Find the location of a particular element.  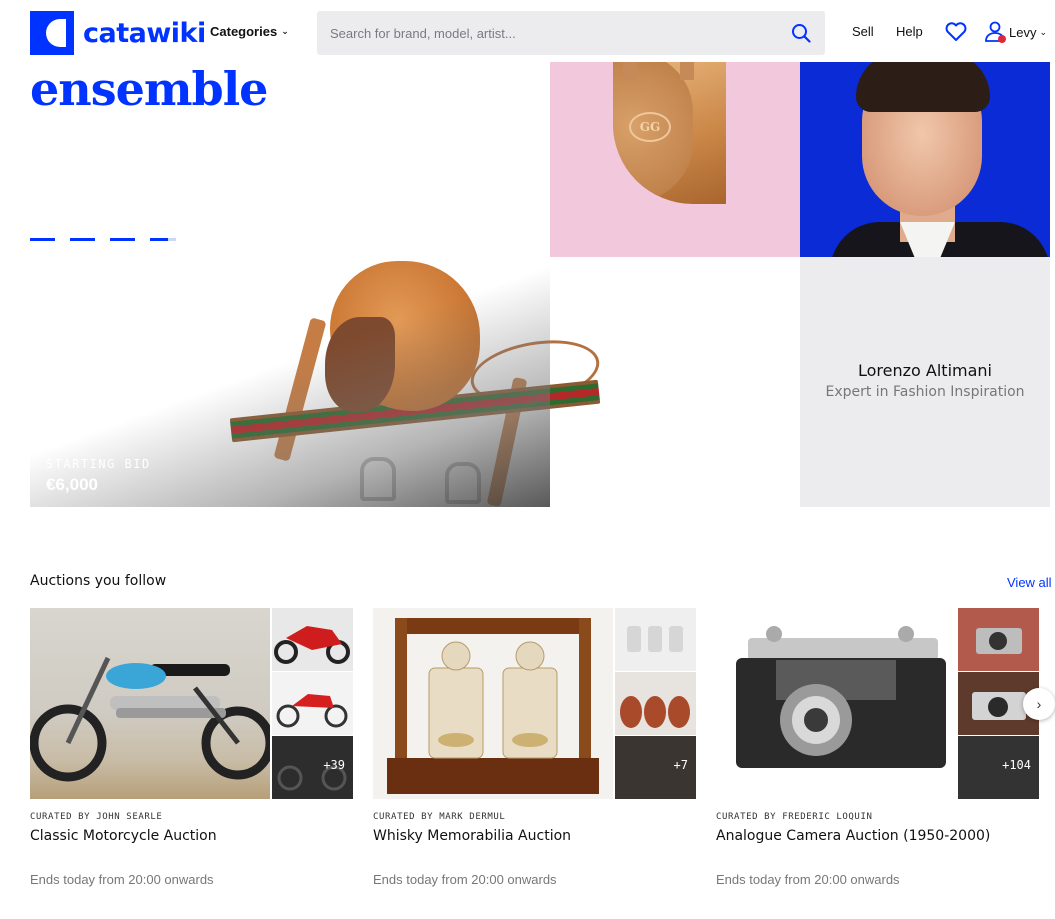

categories-menu: Categories ⌄ is located at coordinates (249, 31).